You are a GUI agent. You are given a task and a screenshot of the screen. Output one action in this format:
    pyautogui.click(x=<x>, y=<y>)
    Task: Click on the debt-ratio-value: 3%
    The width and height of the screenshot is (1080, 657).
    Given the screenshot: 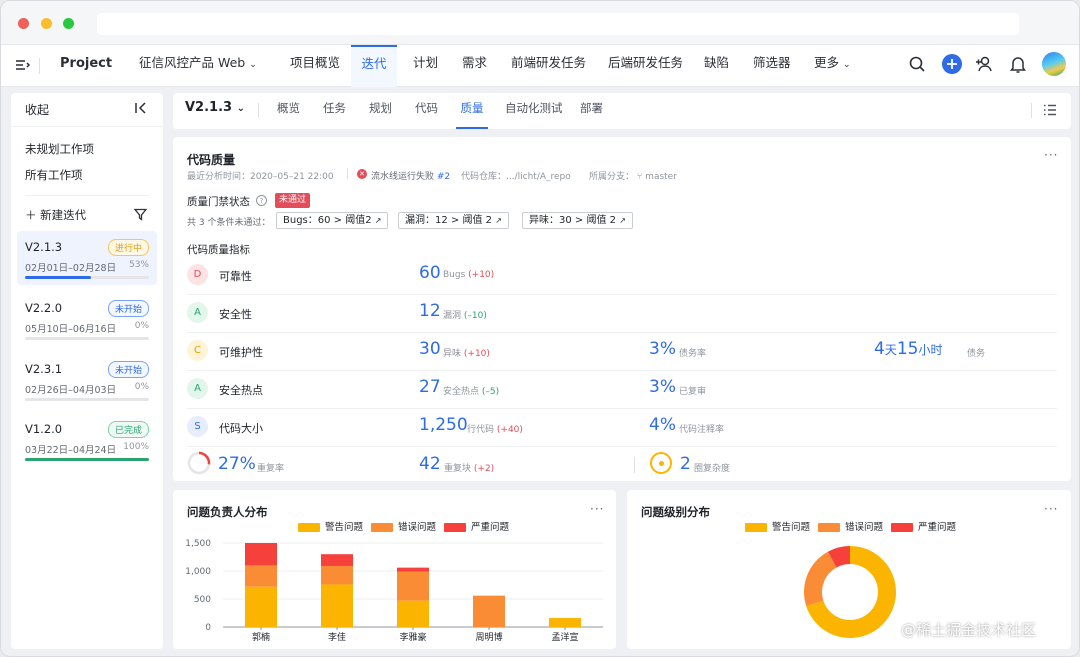 What is the action you would take?
    pyautogui.click(x=662, y=349)
    